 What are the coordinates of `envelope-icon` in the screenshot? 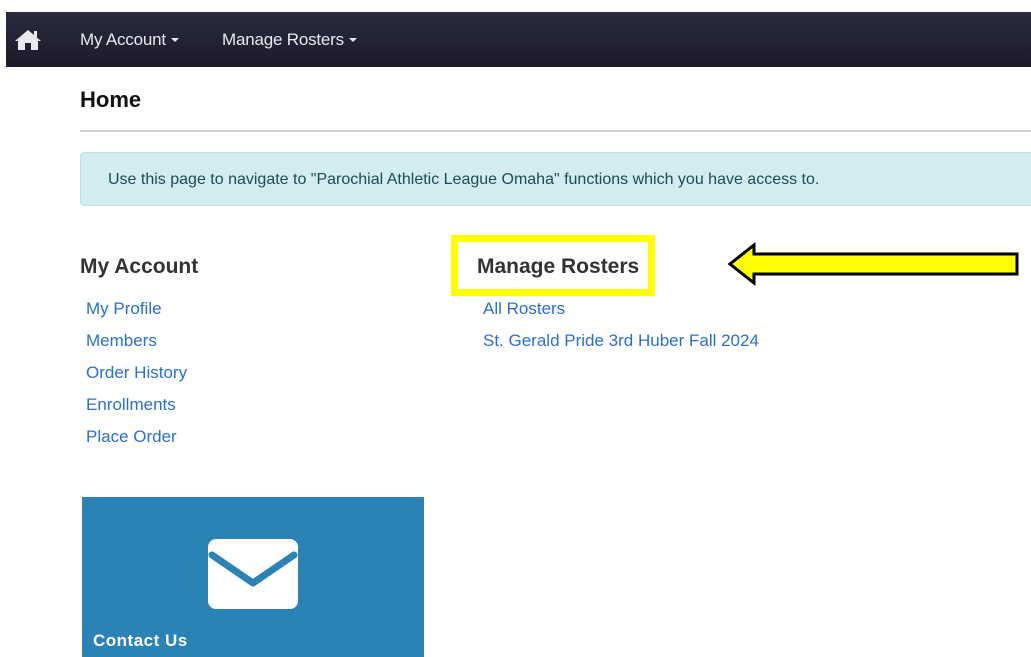 It's located at (253, 574).